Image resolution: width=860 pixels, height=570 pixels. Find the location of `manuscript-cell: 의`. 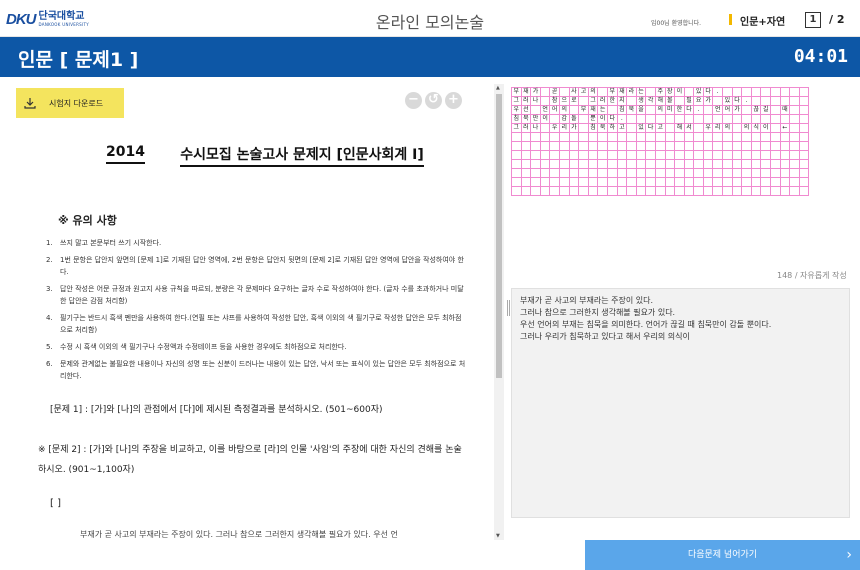

manuscript-cell: 의 is located at coordinates (564, 110).